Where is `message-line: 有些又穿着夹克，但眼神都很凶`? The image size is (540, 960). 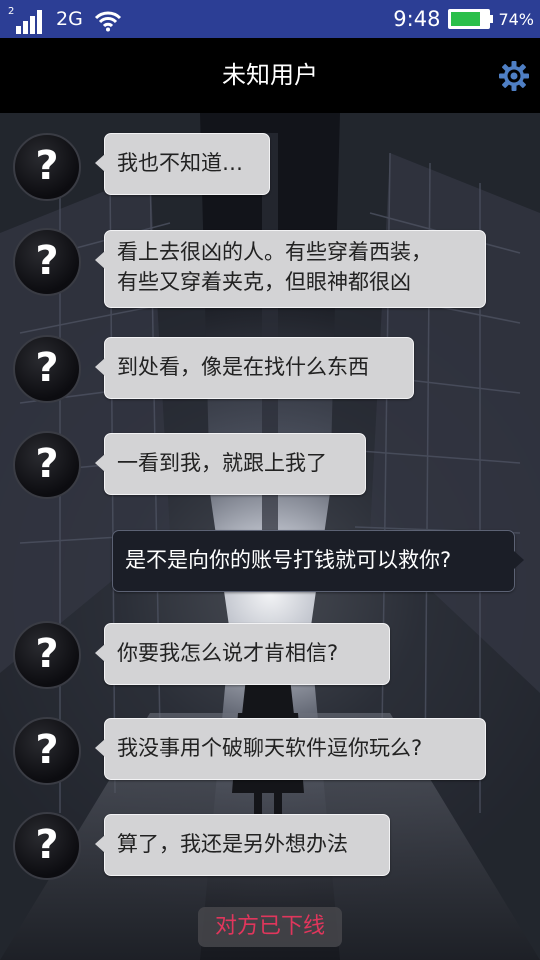 message-line: 有些又穿着夹克，但眼神都很凶 is located at coordinates (264, 282).